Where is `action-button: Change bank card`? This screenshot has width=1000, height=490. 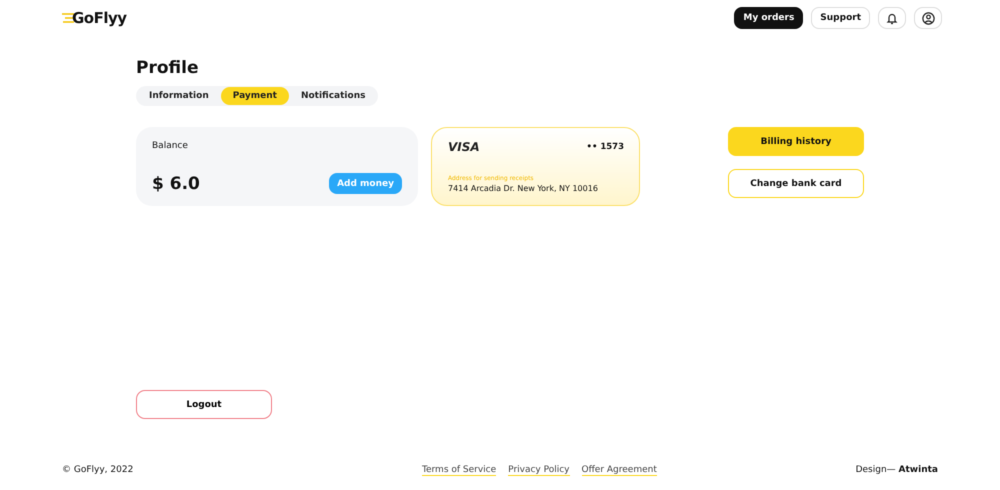
action-button: Change bank card is located at coordinates (796, 183).